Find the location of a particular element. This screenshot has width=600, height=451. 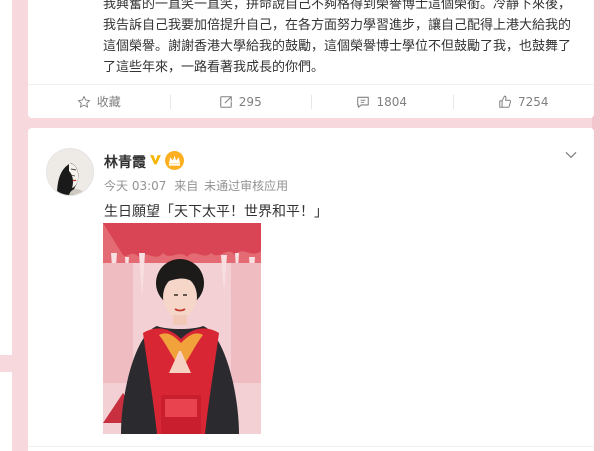

favorite-label: 收藏 is located at coordinates (108, 102).